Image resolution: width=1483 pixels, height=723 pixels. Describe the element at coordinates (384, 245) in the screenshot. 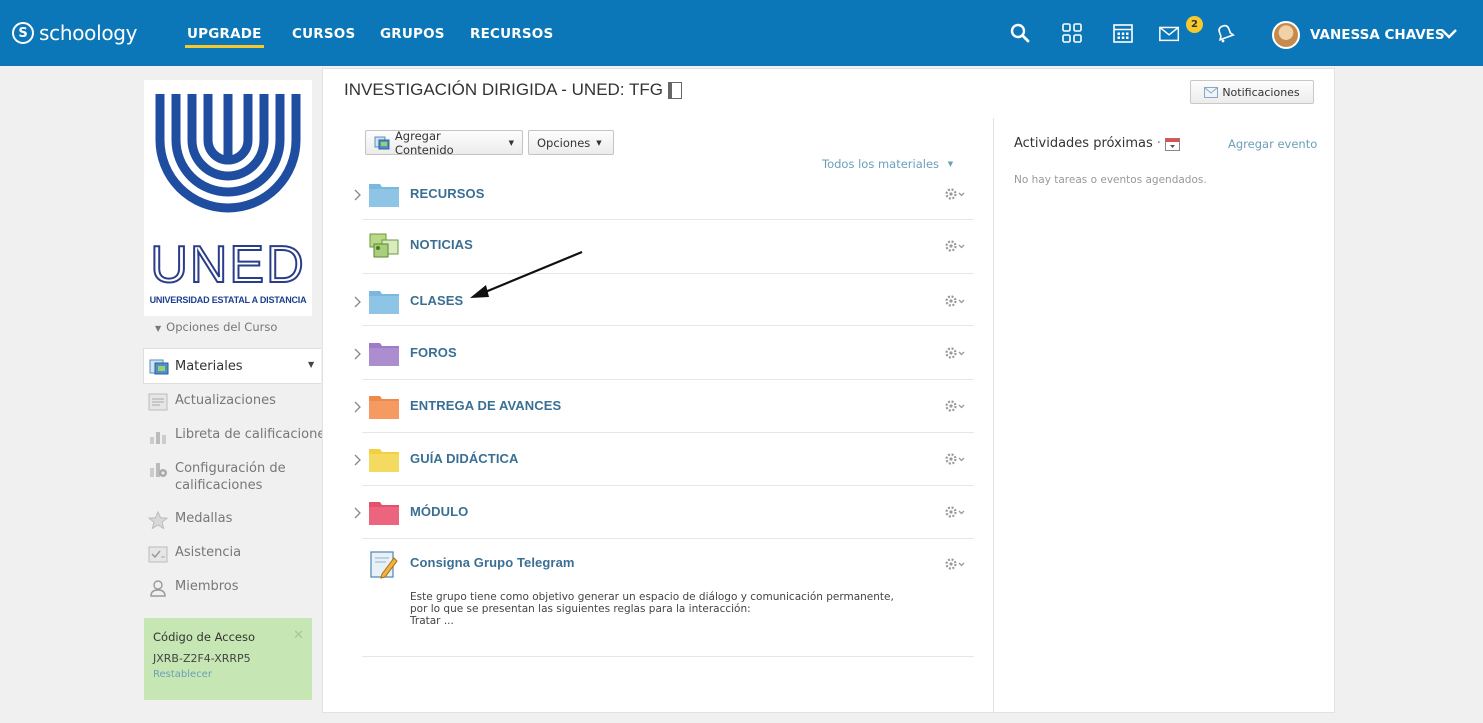

I see `page-icon` at that location.